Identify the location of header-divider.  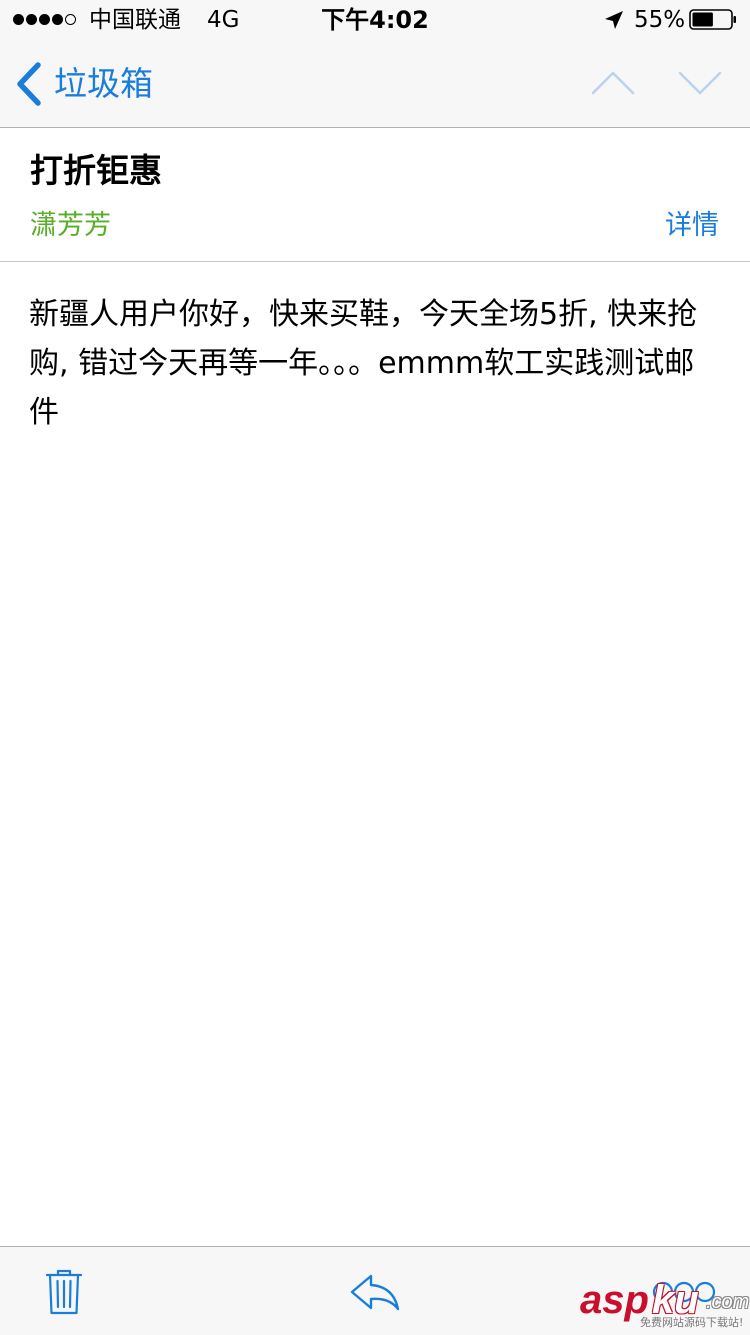
(375, 261).